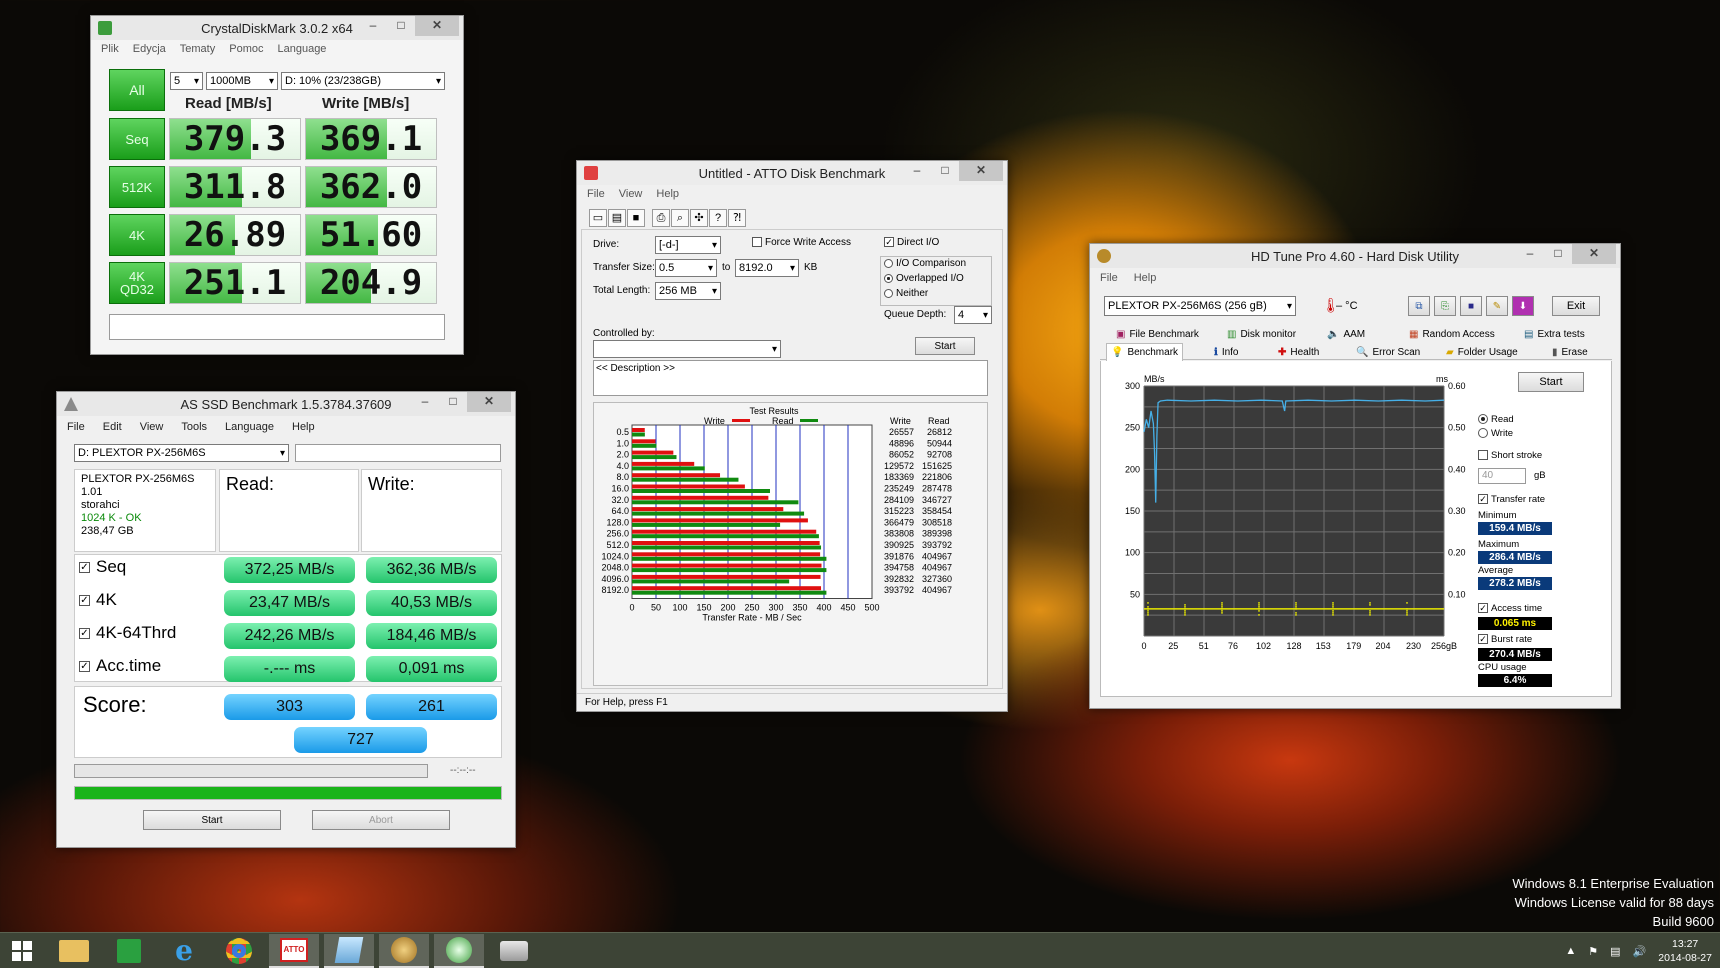  Describe the element at coordinates (84, 600) in the screenshot. I see `4k-checkbox: ✓` at that location.